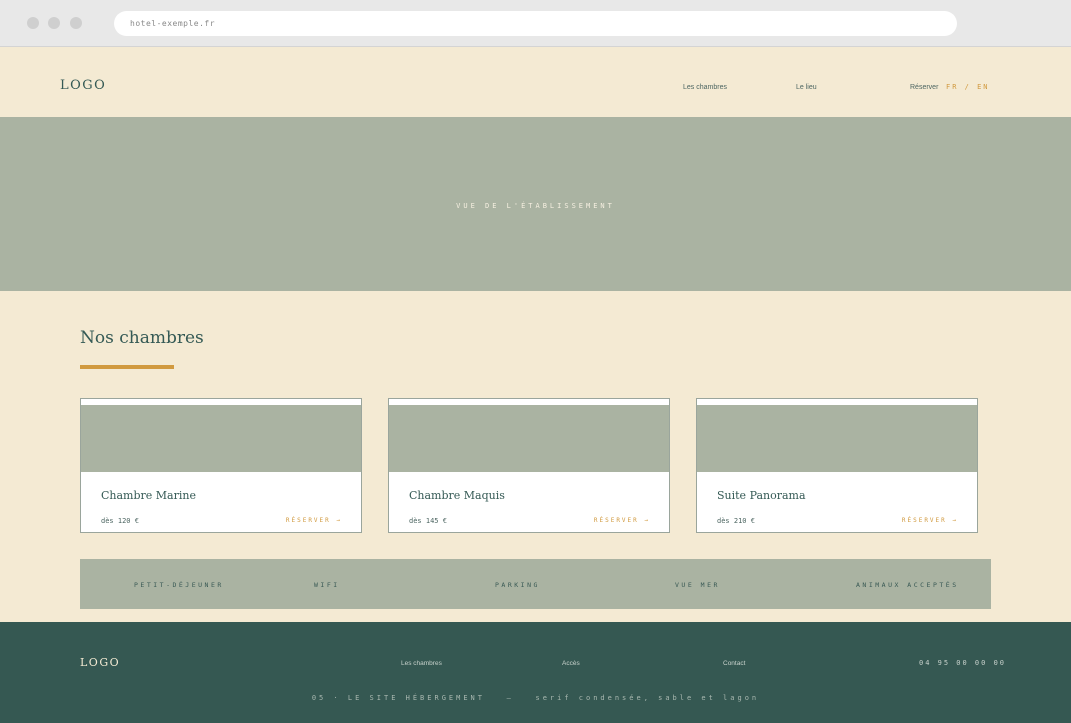  Describe the element at coordinates (54, 23) in the screenshot. I see `window-minimize-dot` at that location.